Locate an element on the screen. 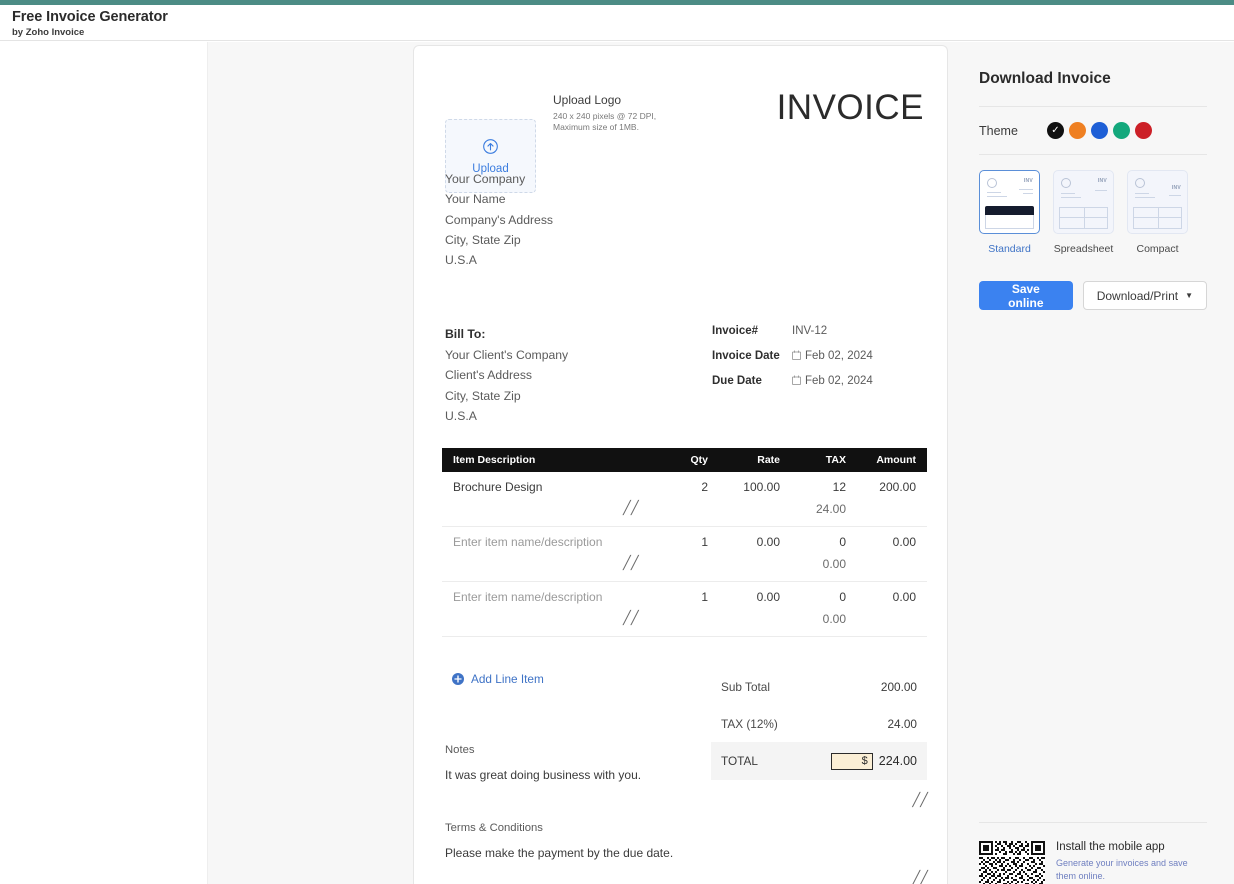 The width and height of the screenshot is (1234, 884). theme-row: Theme ✓ is located at coordinates (1093, 130).